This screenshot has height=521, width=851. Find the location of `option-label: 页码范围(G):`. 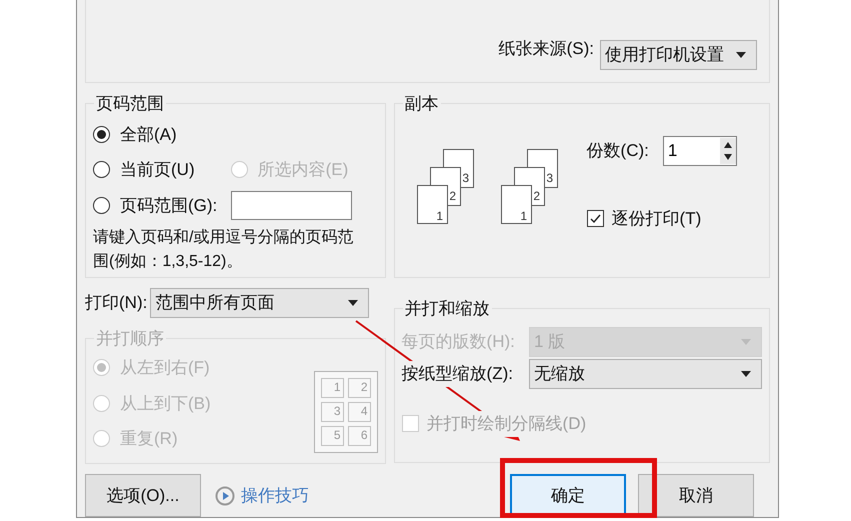

option-label: 页码范围(G): is located at coordinates (169, 205).